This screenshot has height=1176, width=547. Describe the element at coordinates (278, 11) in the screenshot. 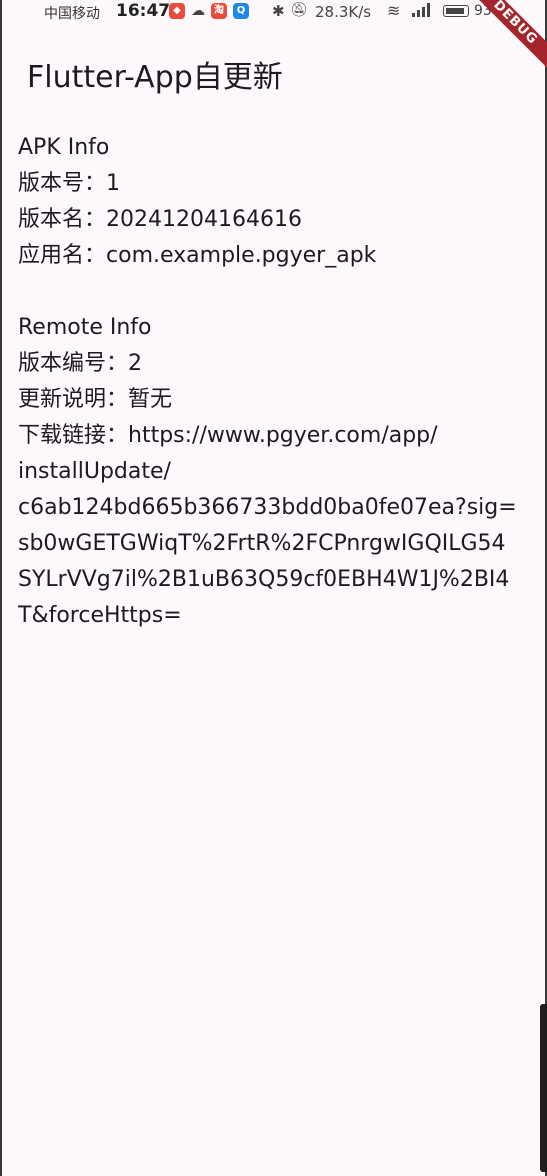

I see `bluetooth-icon: ✱` at that location.